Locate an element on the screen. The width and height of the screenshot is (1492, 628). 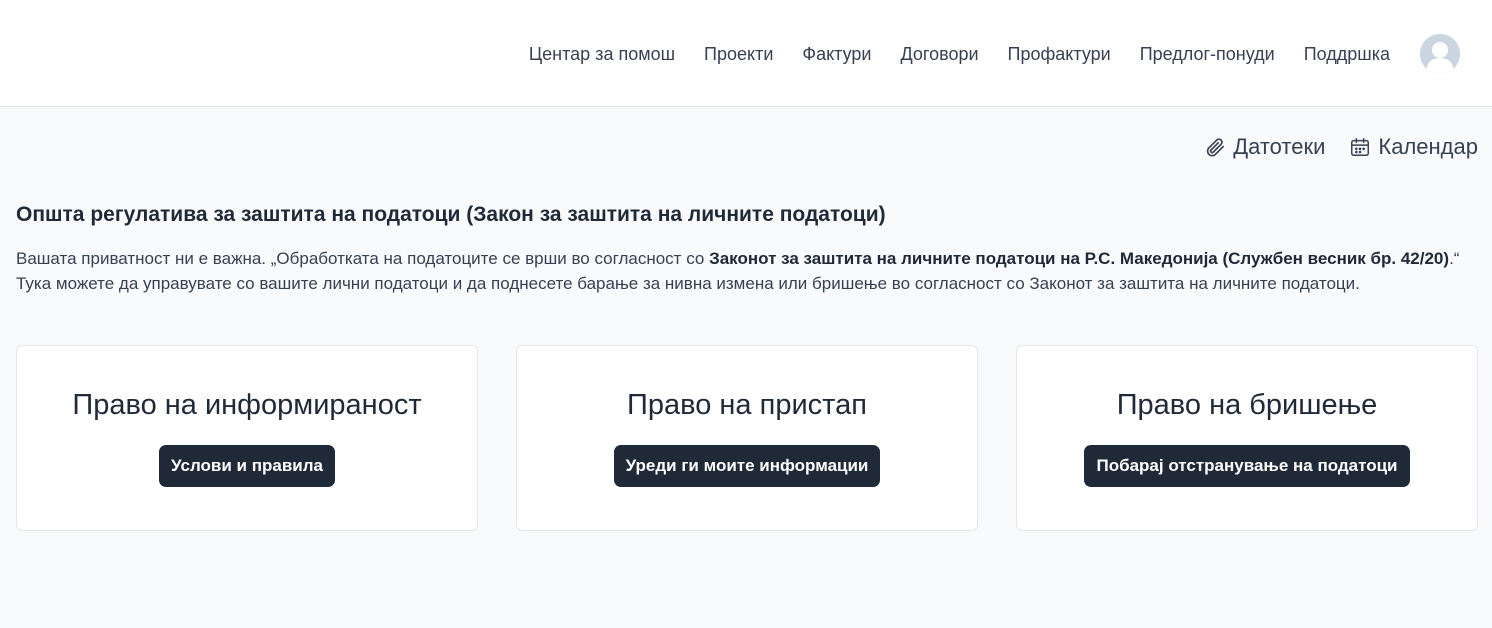
nav-item-invoices: Фактури is located at coordinates (836, 54).